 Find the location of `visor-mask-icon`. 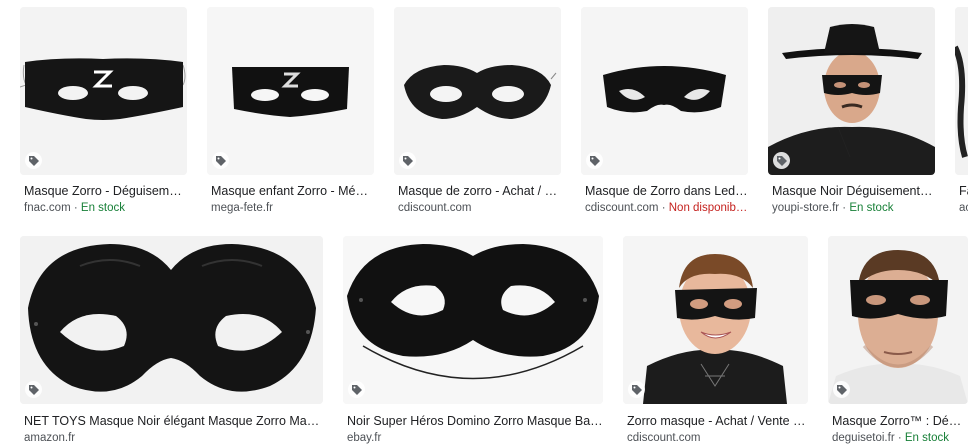

visor-mask-icon is located at coordinates (664, 91).